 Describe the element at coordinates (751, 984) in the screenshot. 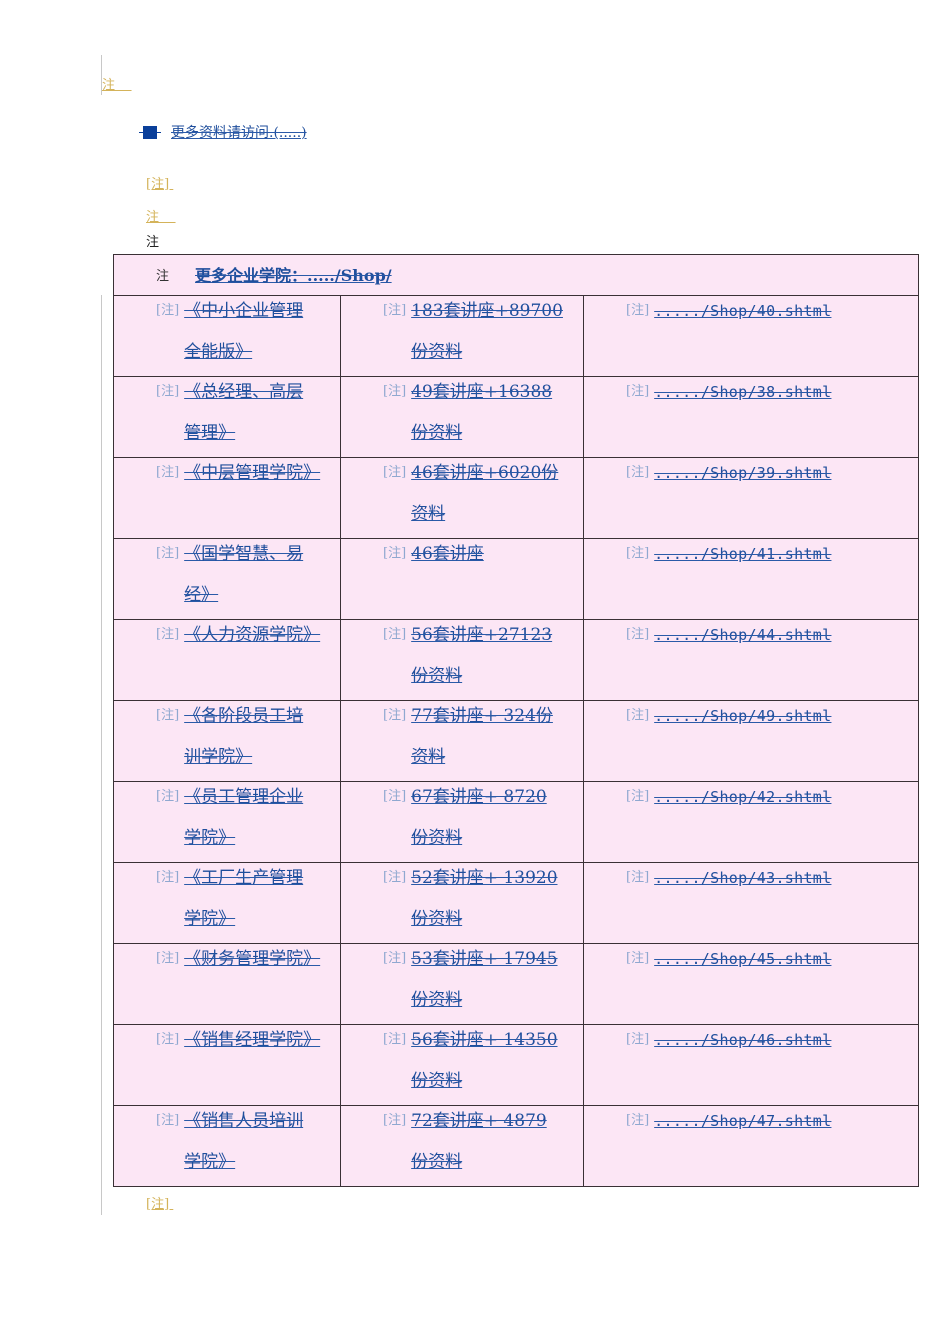

I see `col3-cell: [注] ...../Shop/45.shtml` at that location.